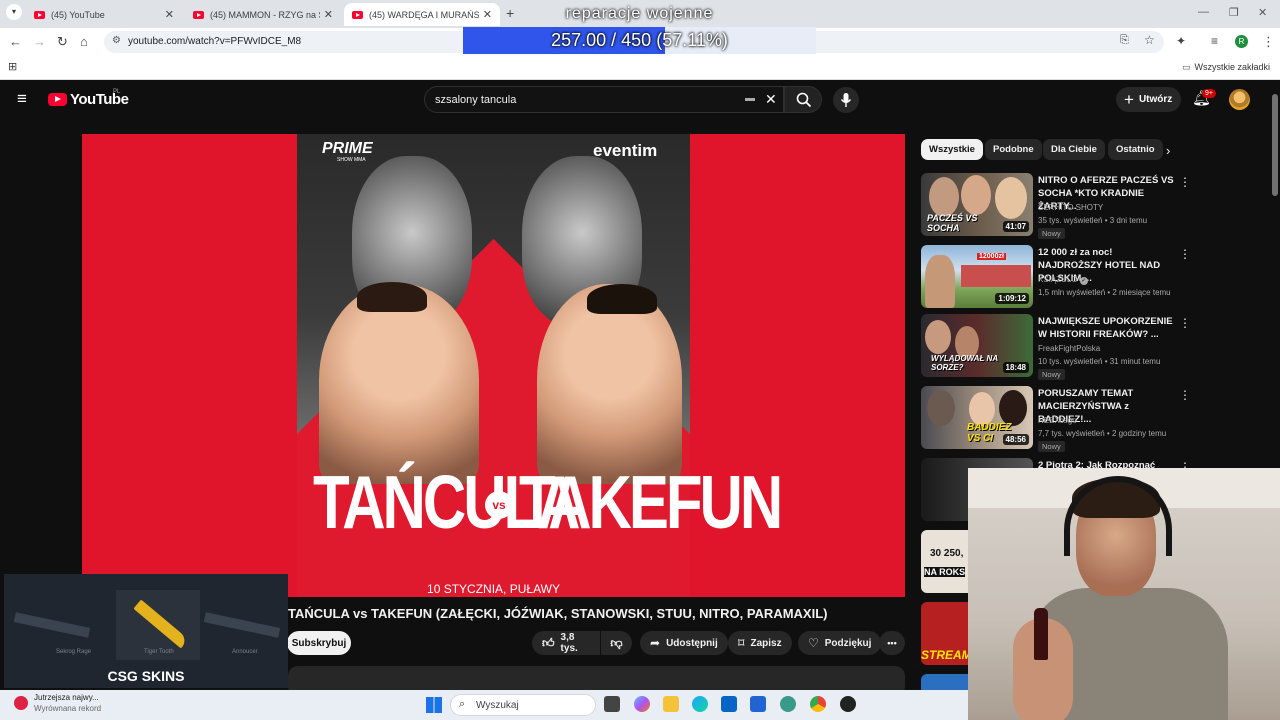 The width and height of the screenshot is (1280, 720). Describe the element at coordinates (952, 149) in the screenshot. I see `chip-all: Wszystkie` at that location.